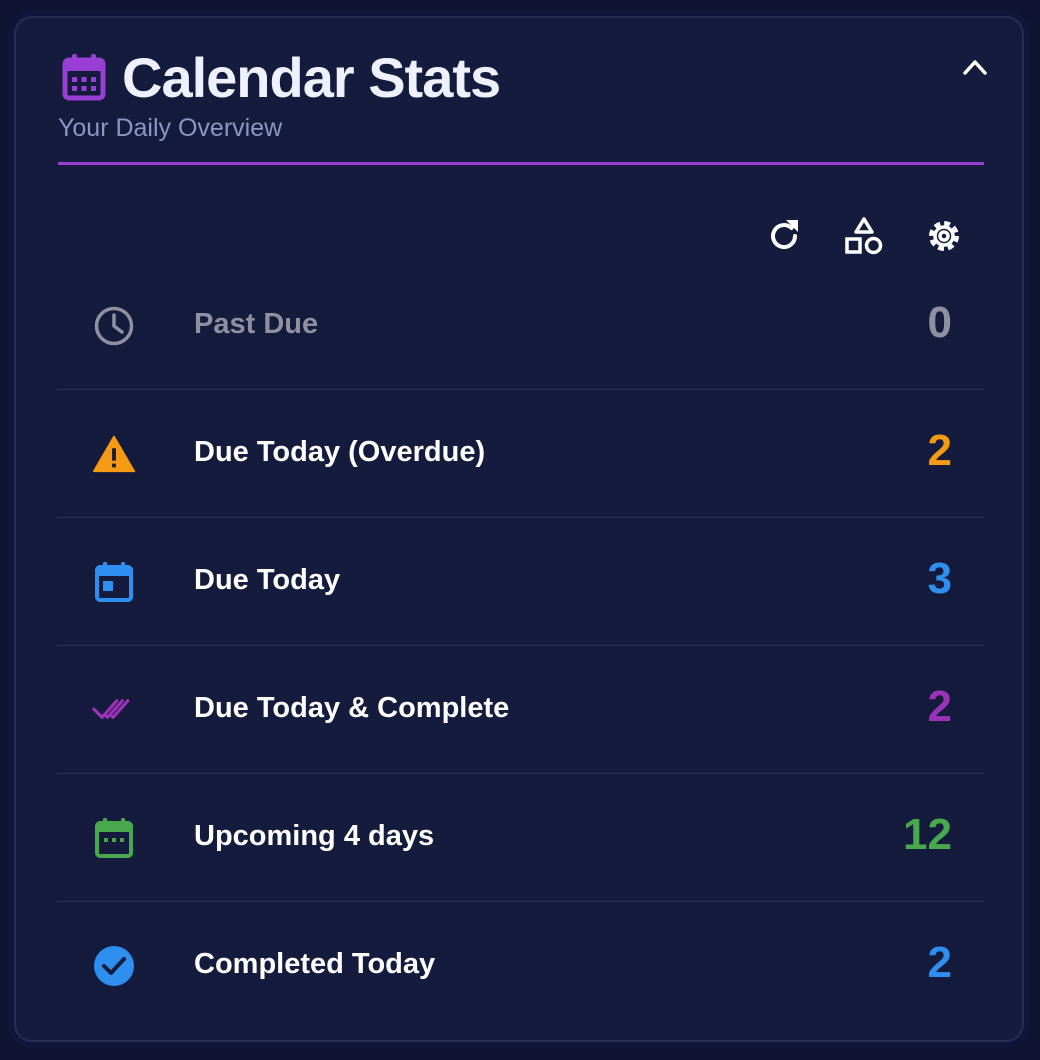 This screenshot has width=1040, height=1060. What do you see at coordinates (521, 710) in the screenshot?
I see `stat-row-due-today-complete: Due Today & Complete 2` at bounding box center [521, 710].